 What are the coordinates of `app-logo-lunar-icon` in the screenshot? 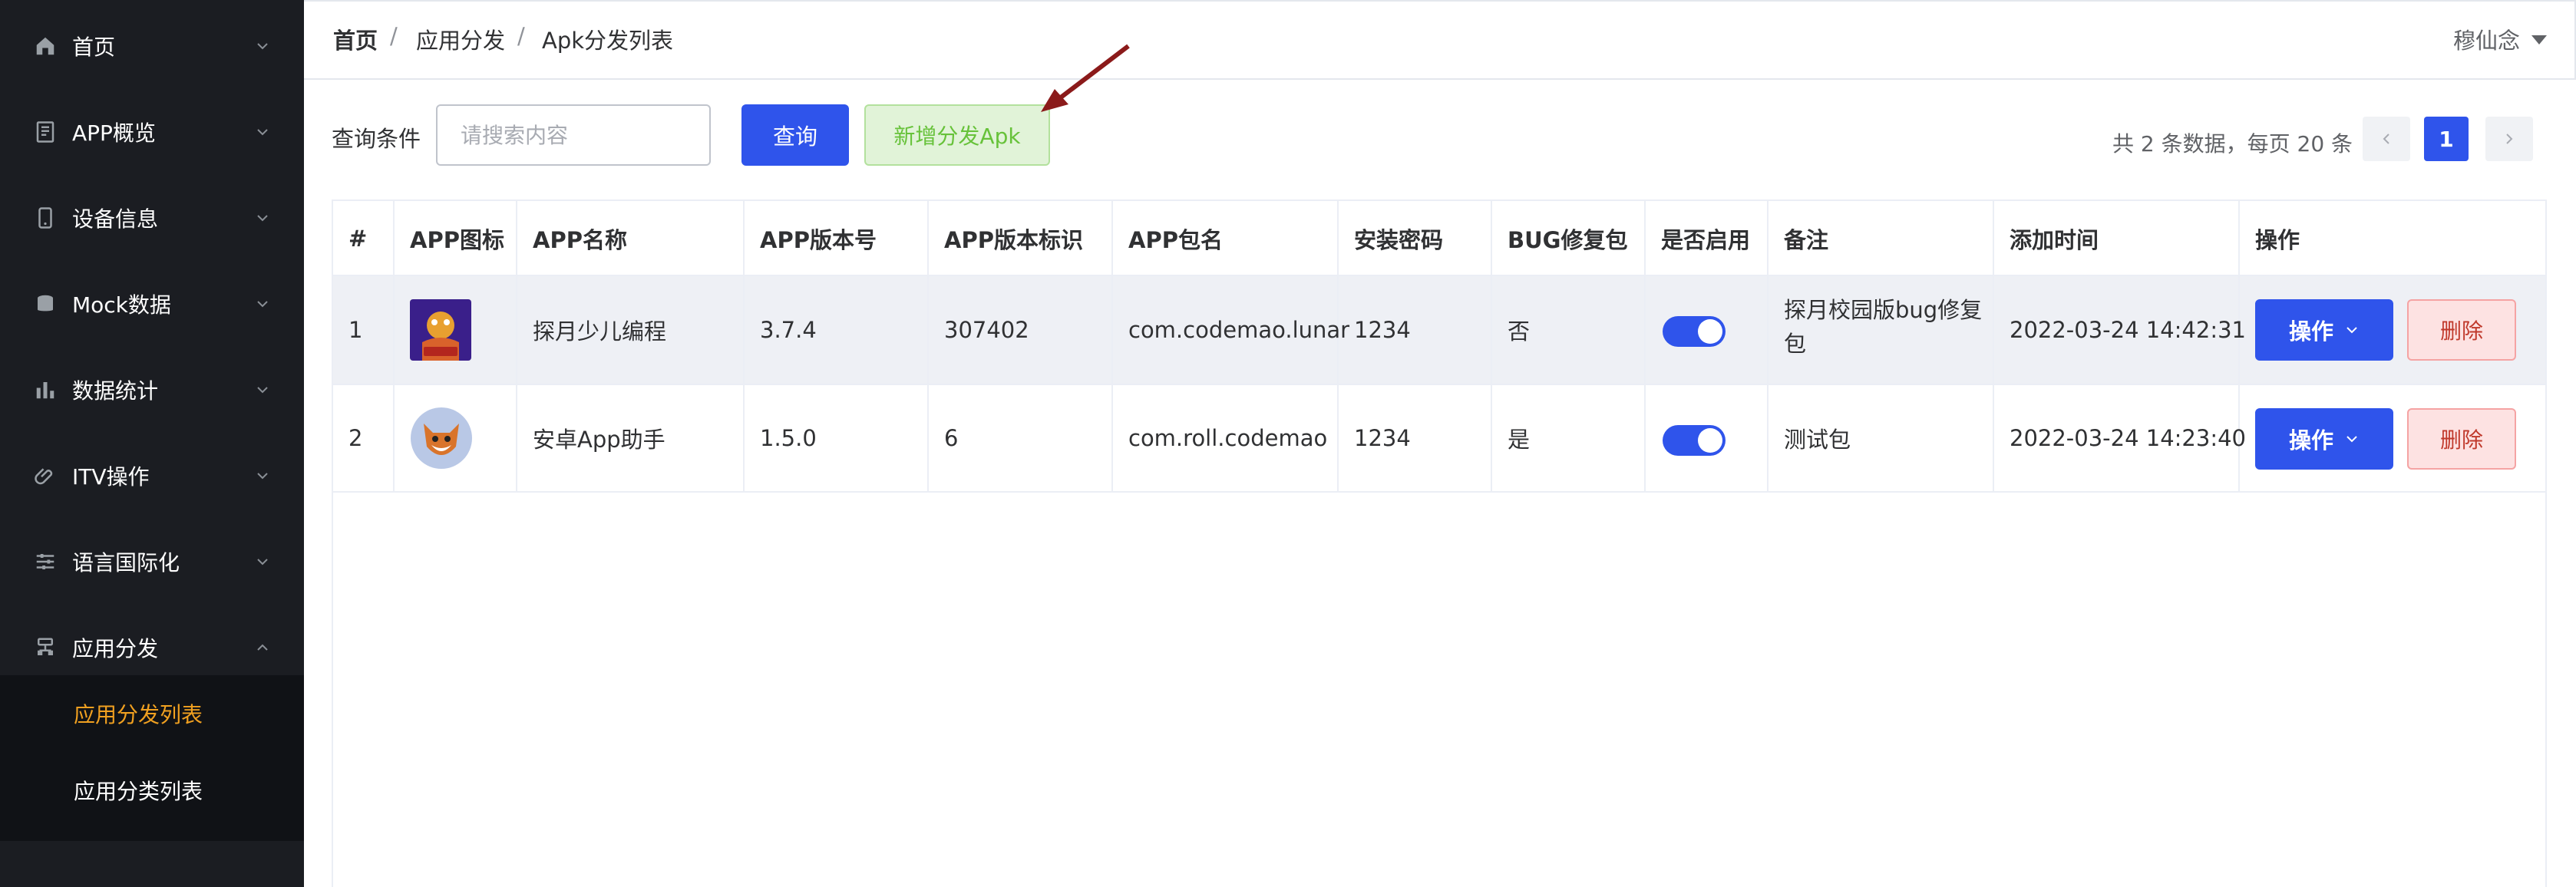 It's located at (441, 330).